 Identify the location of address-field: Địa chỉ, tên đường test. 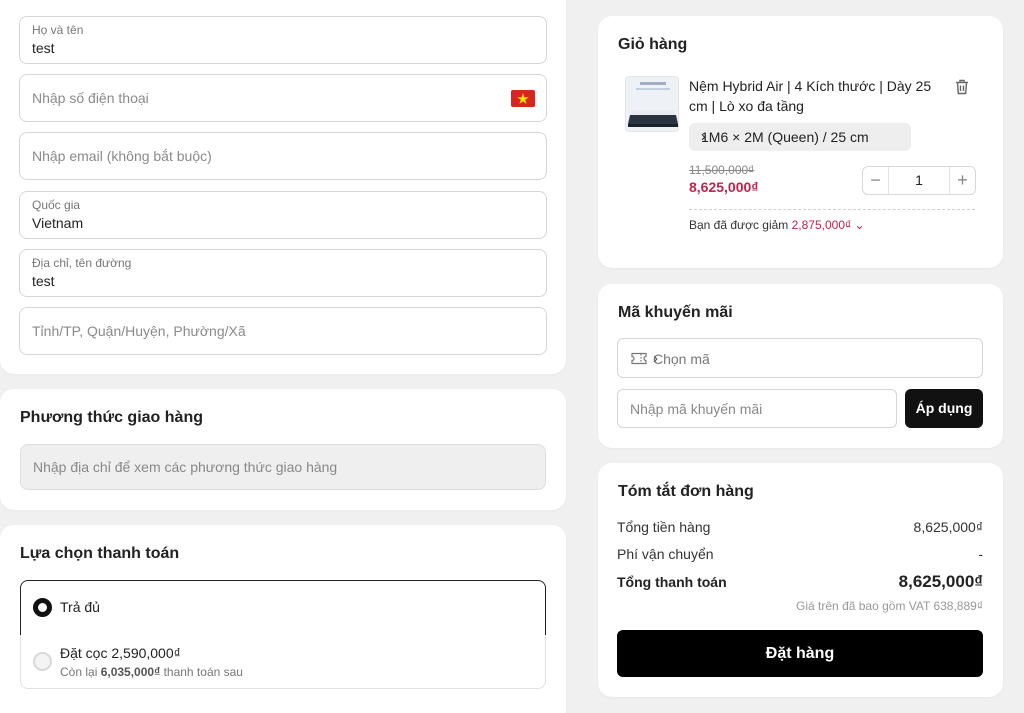
(283, 273).